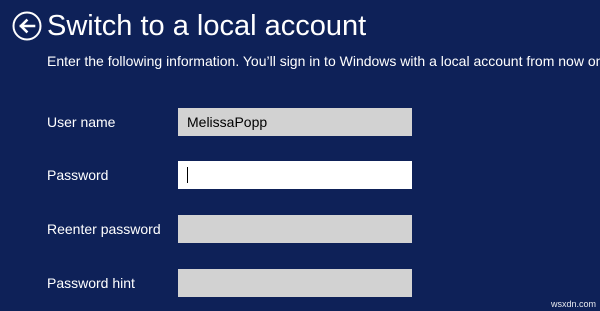 This screenshot has height=311, width=600. What do you see at coordinates (91, 283) in the screenshot?
I see `password-hint-label: Password hint` at bounding box center [91, 283].